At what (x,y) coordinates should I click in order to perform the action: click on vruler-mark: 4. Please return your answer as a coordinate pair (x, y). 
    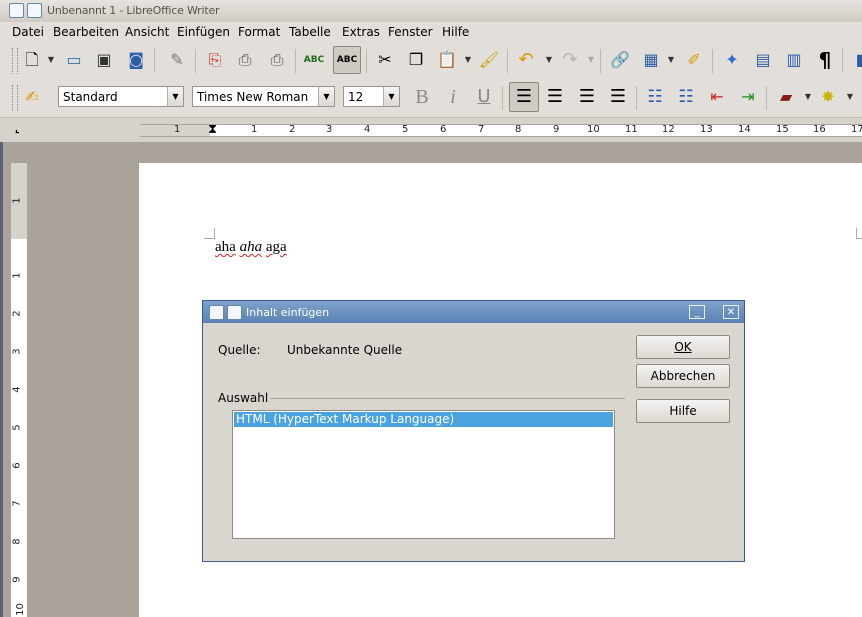
    Looking at the image, I should click on (17, 389).